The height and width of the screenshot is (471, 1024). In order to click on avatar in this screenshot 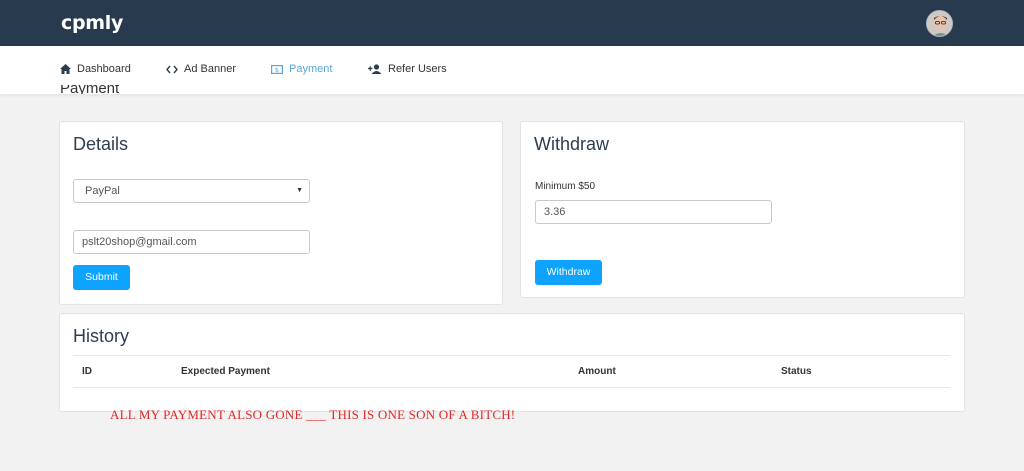, I will do `click(939, 23)`.